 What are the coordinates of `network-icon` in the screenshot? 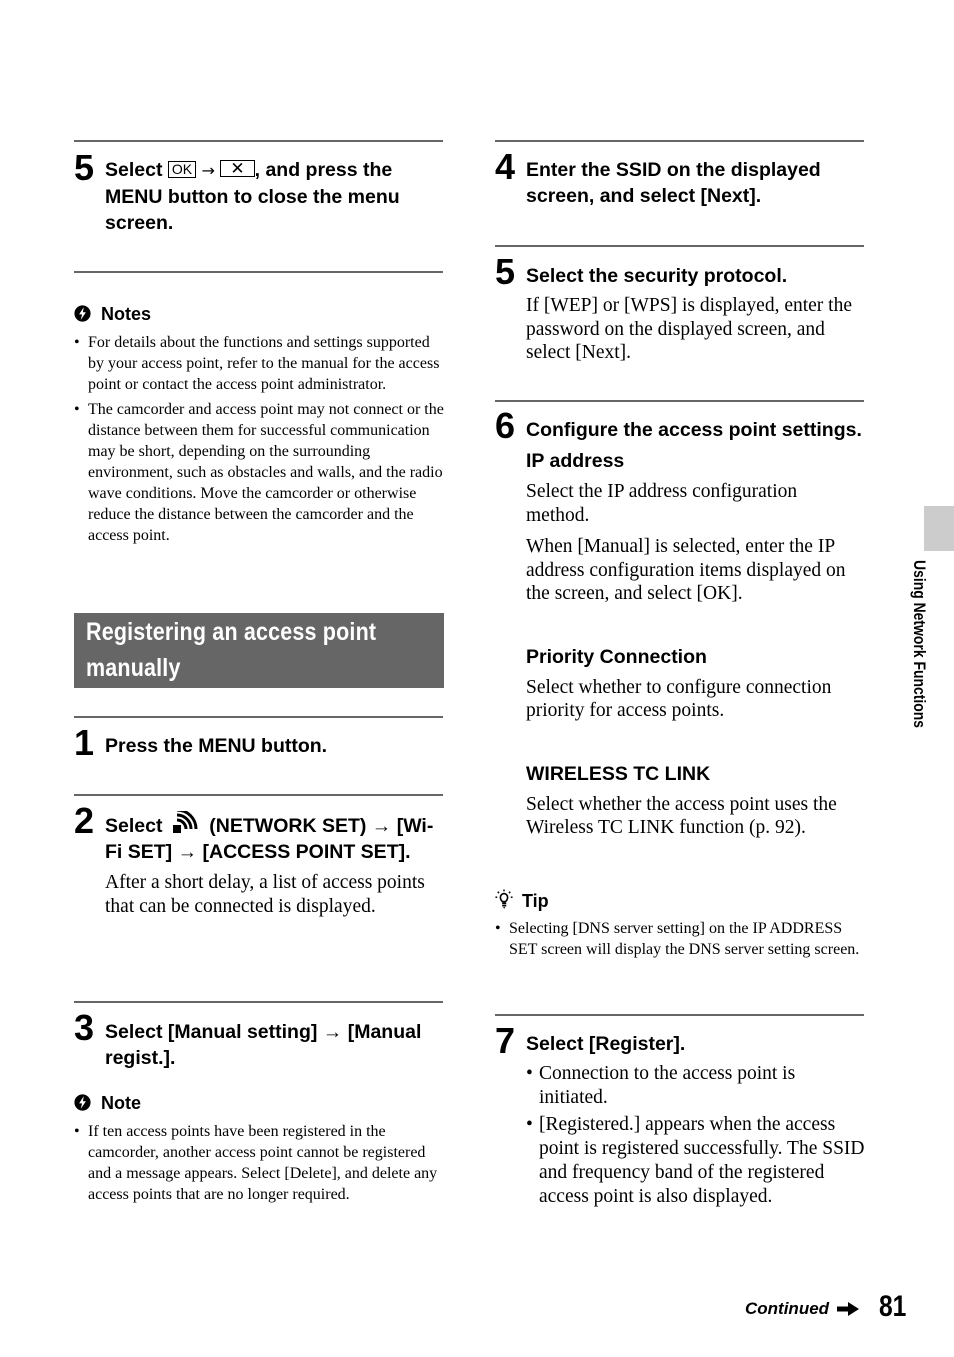 It's located at (185, 820).